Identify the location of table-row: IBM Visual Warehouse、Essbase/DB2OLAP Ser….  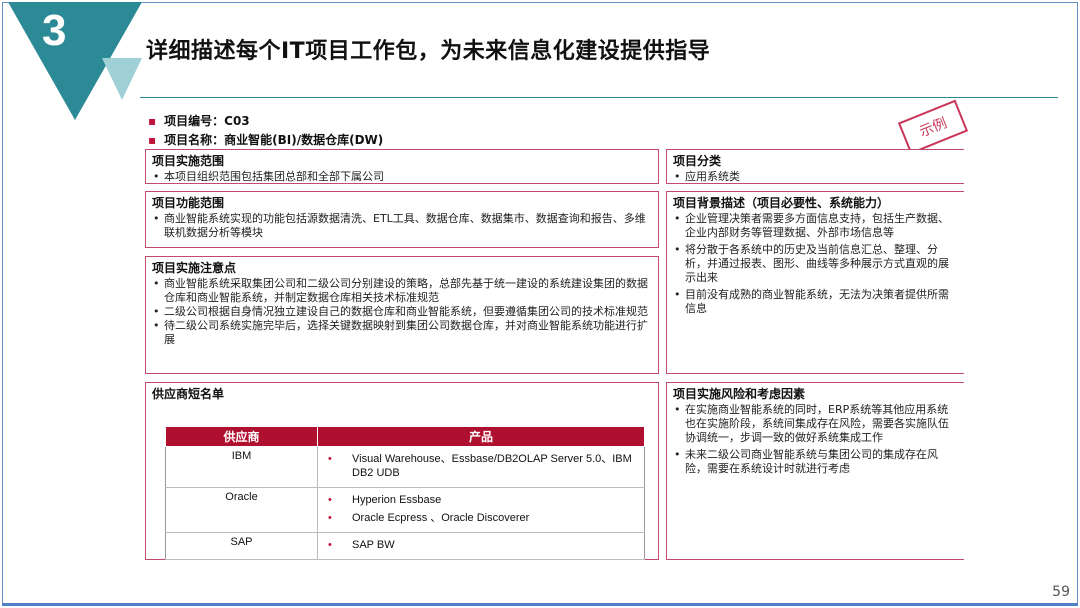
(405, 467).